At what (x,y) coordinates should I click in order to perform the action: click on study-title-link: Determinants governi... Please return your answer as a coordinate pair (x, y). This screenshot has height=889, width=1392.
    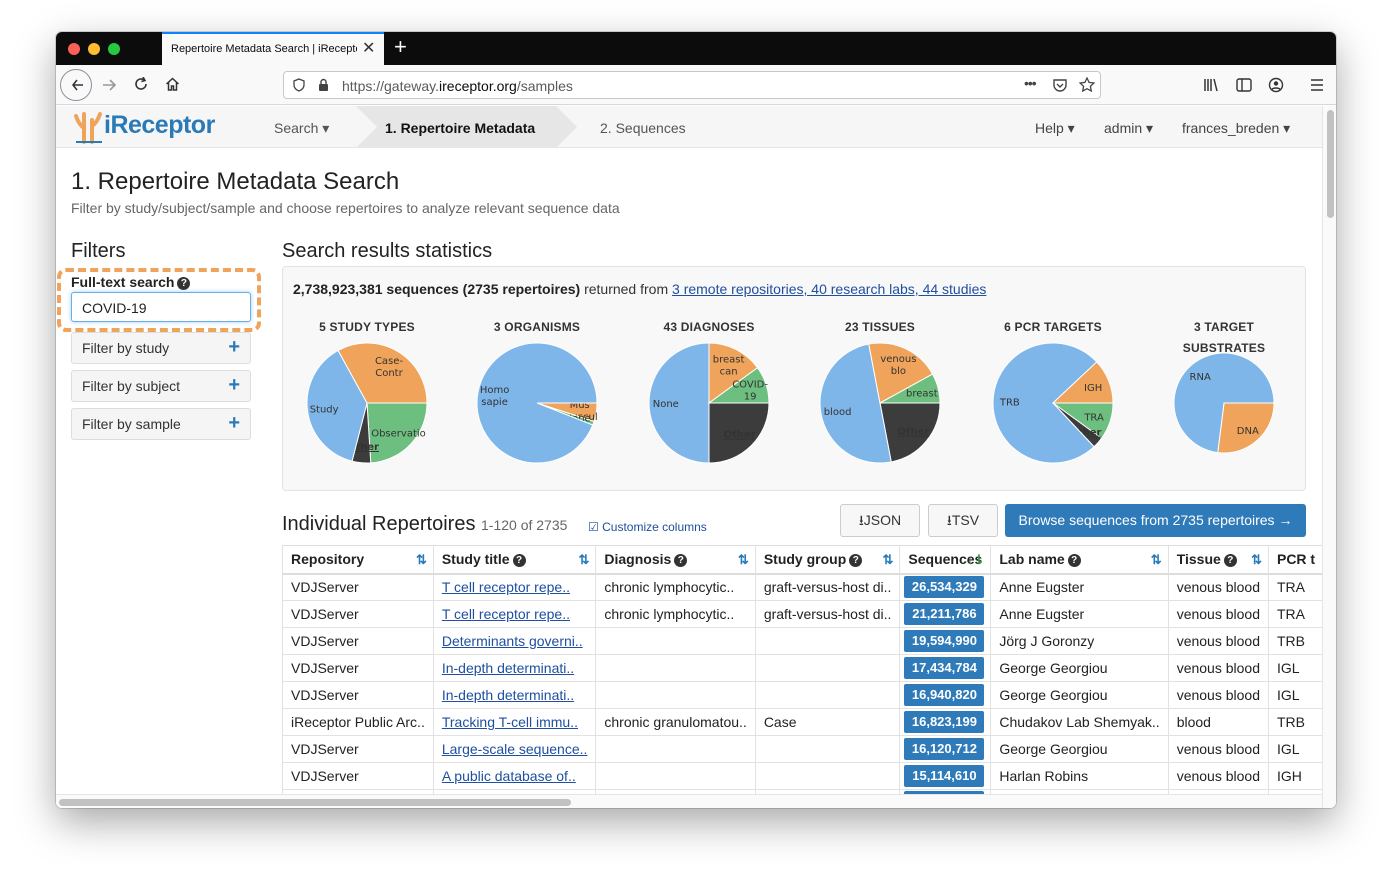
    Looking at the image, I should click on (512, 641).